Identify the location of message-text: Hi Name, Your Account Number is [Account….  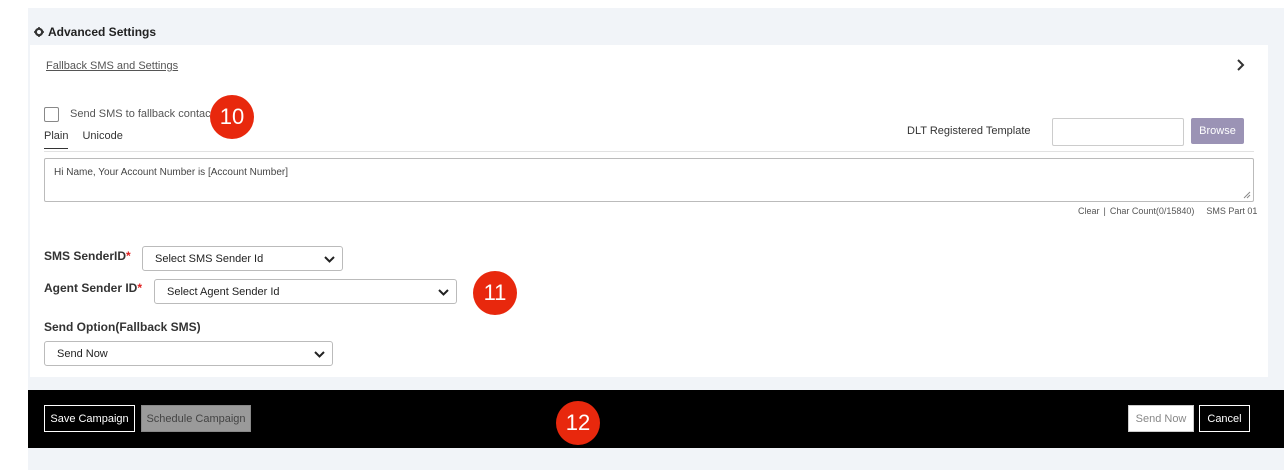
(171, 172).